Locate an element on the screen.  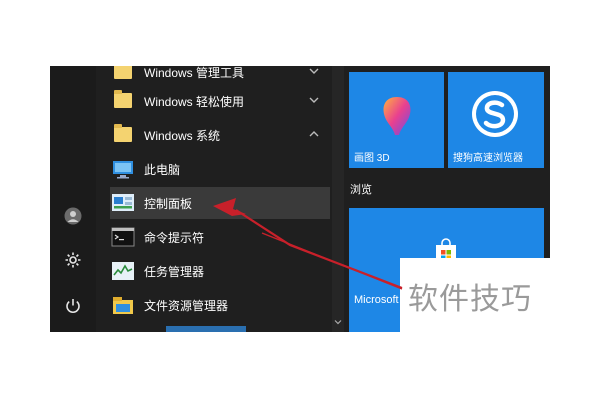
annotation-arrow-line-inner is located at coordinates (332, 261).